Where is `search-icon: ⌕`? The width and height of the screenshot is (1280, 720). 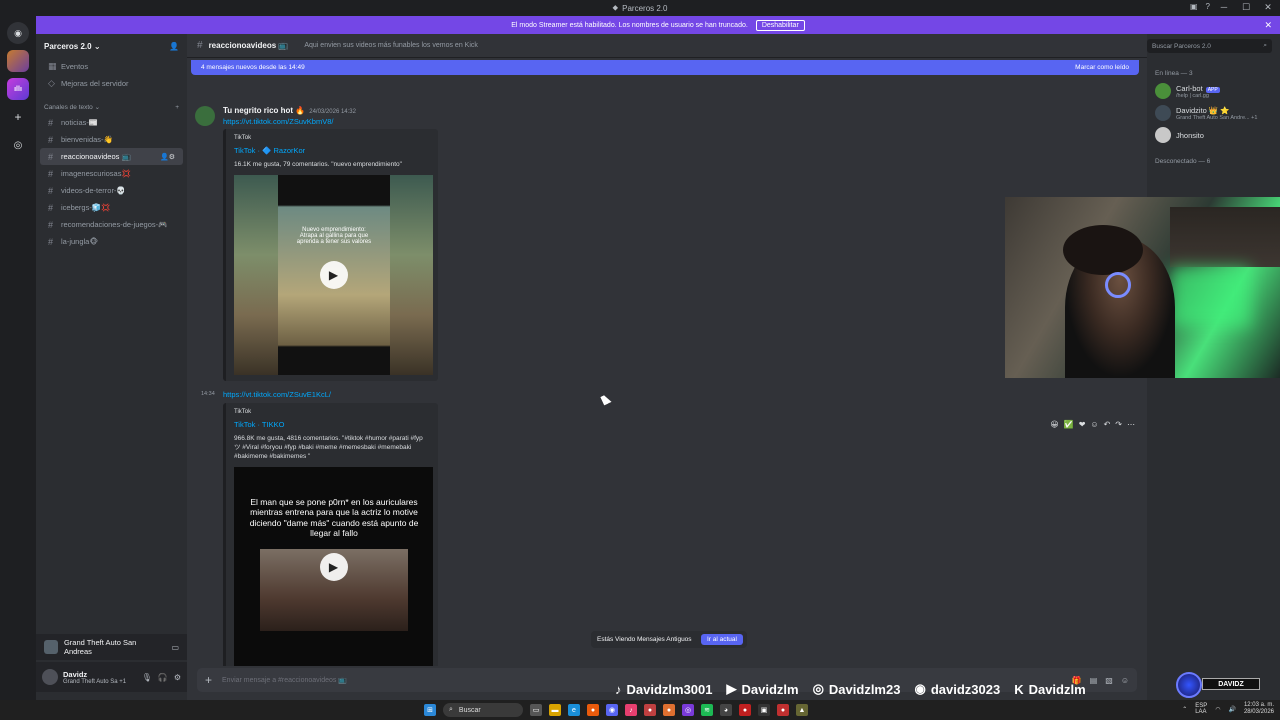 search-icon: ⌕ is located at coordinates (1265, 45).